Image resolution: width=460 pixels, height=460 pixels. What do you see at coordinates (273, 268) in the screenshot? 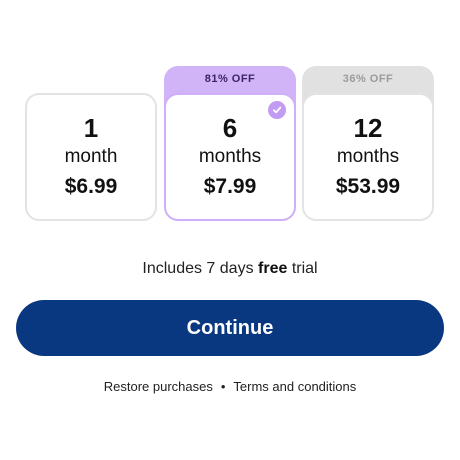
I see `trial-emphasis: free` at bounding box center [273, 268].